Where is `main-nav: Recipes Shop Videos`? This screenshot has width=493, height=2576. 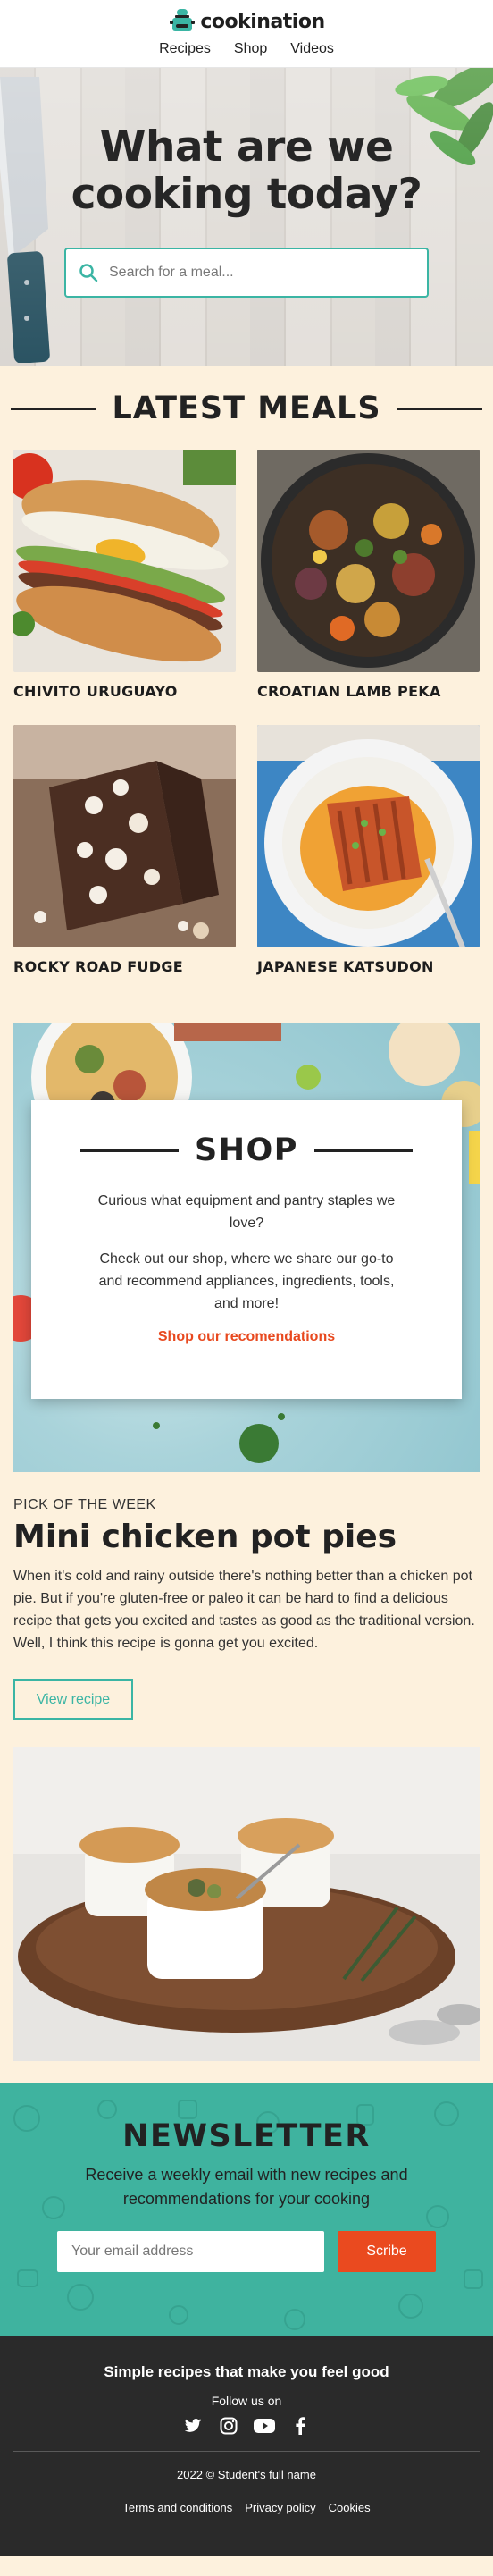
main-nav: Recipes Shop Videos is located at coordinates (246, 49).